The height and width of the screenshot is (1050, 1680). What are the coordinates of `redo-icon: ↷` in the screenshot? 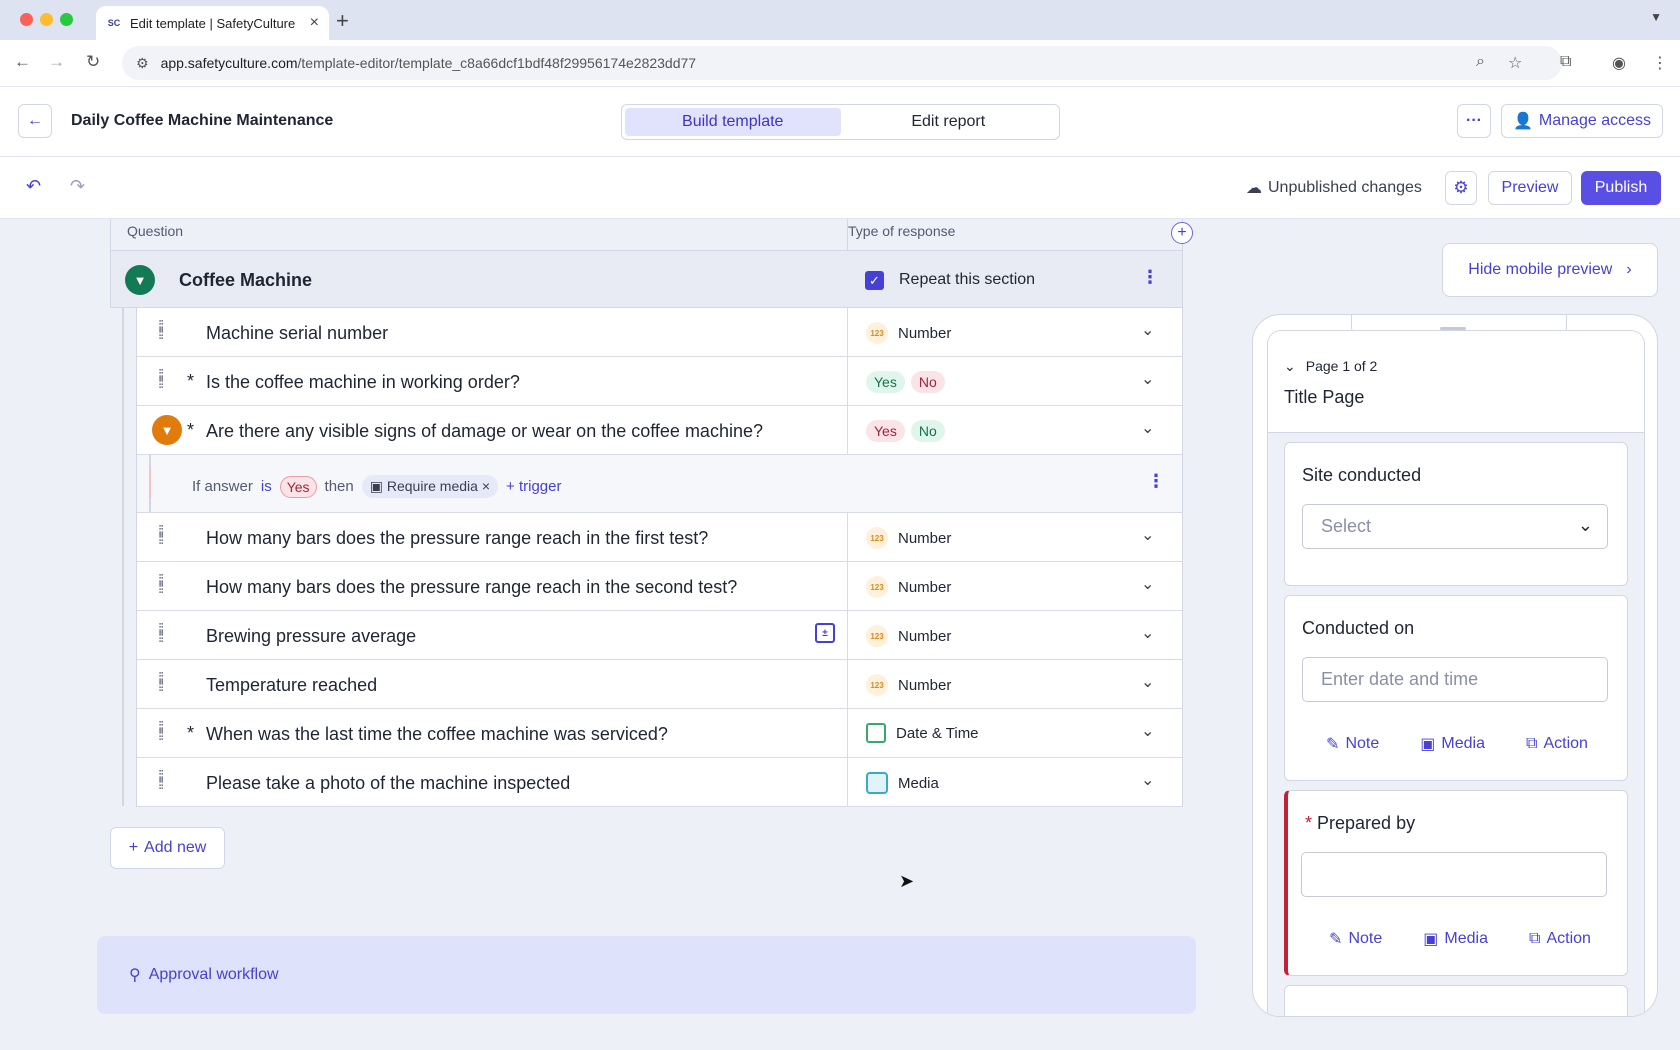 It's located at (77, 186).